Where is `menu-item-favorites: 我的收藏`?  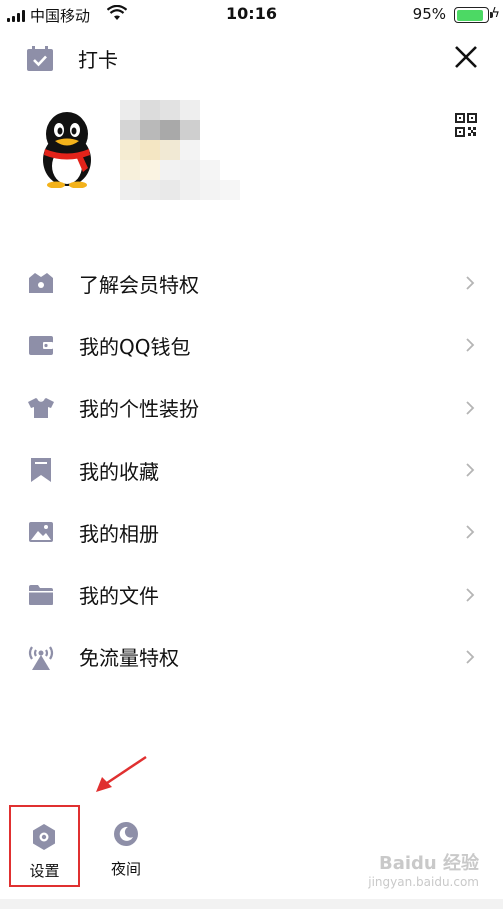 menu-item-favorites: 我的收藏 is located at coordinates (251, 470).